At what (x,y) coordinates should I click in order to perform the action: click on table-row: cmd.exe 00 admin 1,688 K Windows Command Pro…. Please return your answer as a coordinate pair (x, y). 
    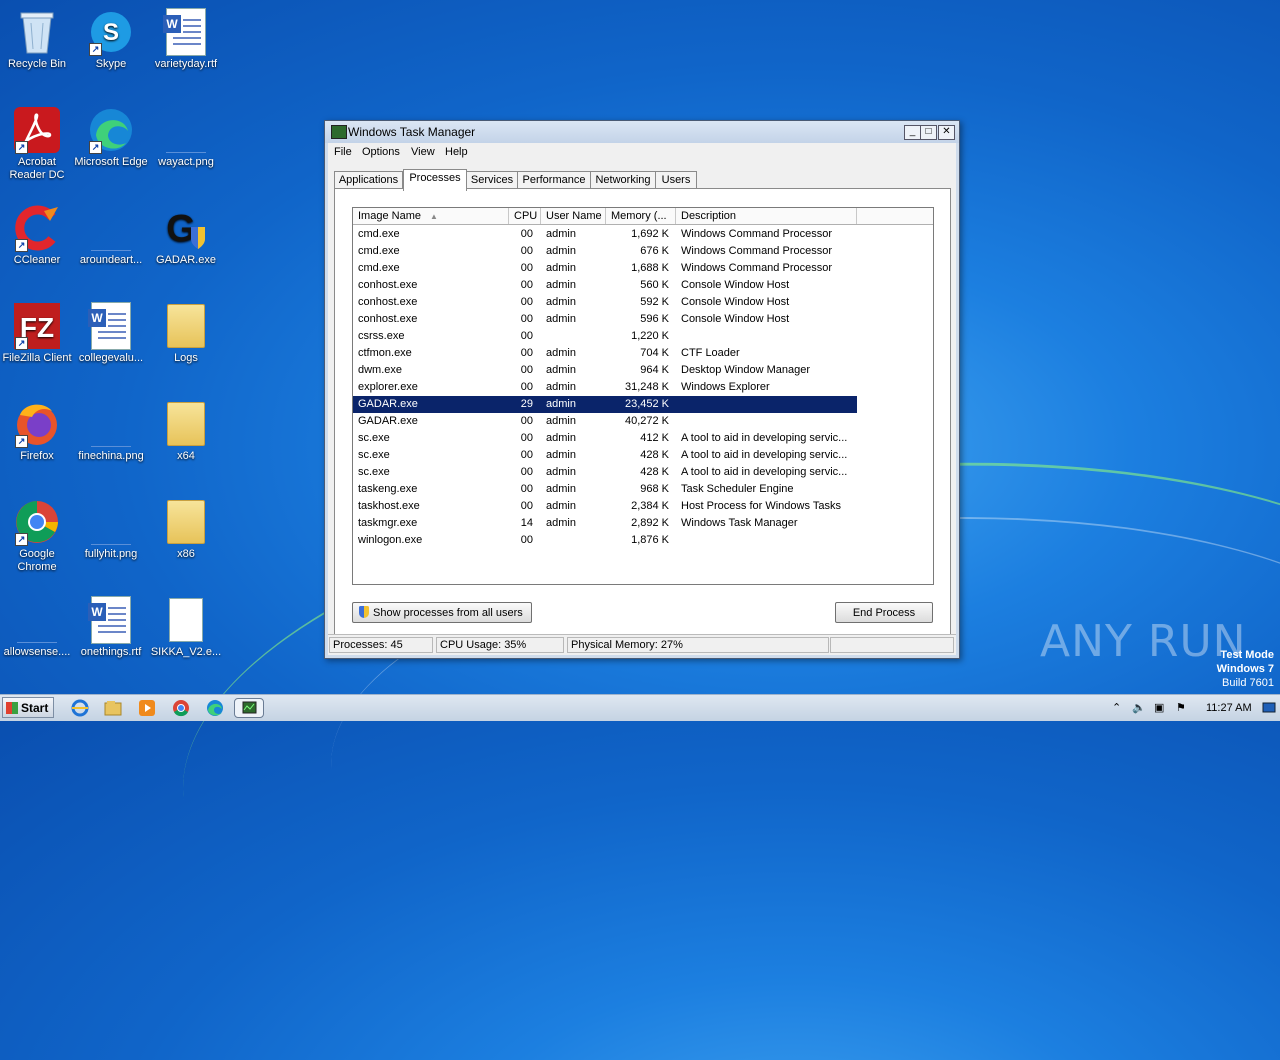
    Looking at the image, I should click on (605, 268).